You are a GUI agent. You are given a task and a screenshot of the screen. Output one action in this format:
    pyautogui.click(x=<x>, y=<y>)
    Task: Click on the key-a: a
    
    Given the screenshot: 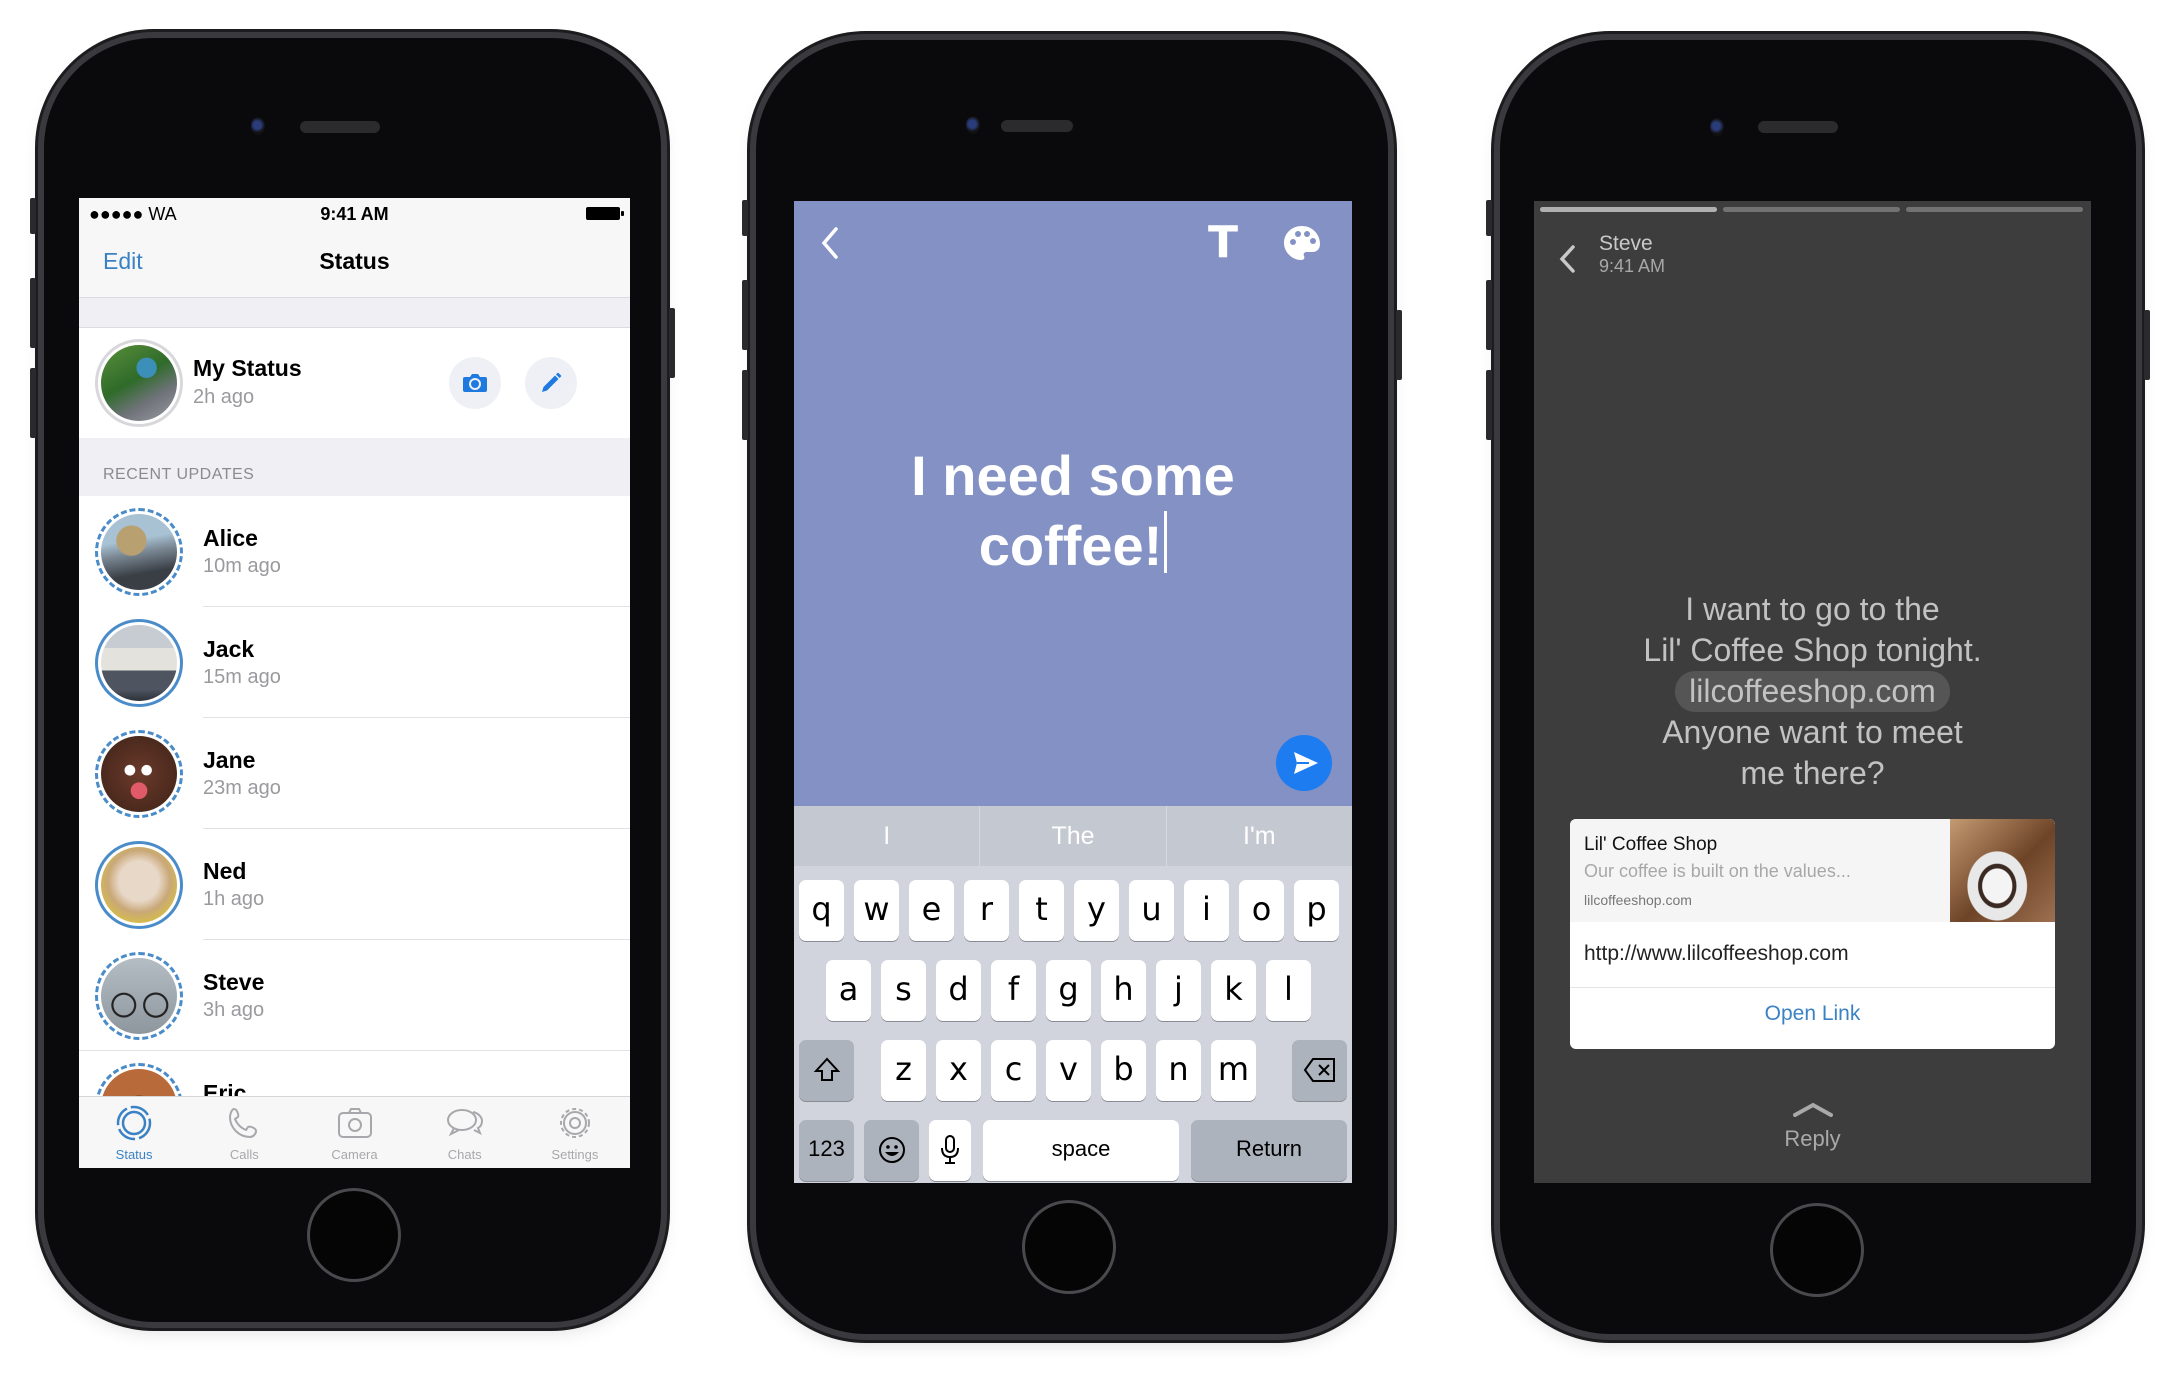 What is the action you would take?
    pyautogui.click(x=848, y=990)
    